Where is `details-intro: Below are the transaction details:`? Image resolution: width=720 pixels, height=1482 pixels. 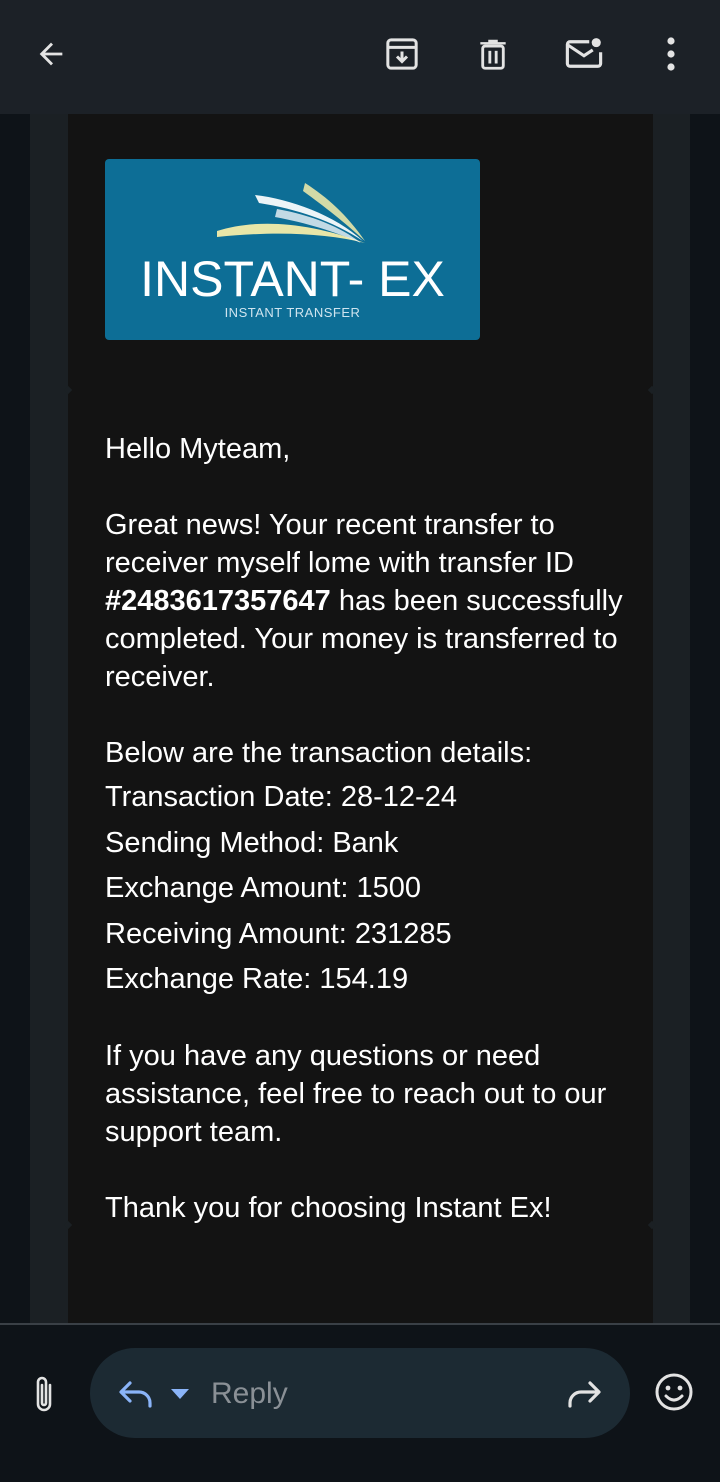
details-intro: Below are the transaction details: is located at coordinates (319, 753).